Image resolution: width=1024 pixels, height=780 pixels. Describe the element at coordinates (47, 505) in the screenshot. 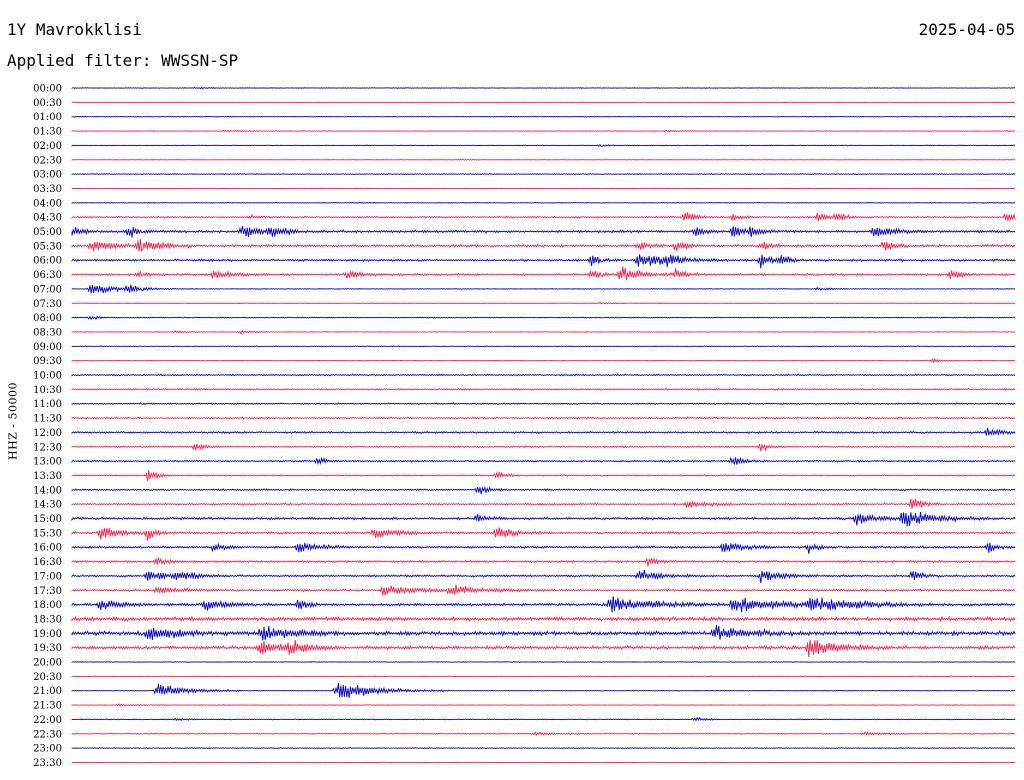

I see `time-label: 14:30` at that location.